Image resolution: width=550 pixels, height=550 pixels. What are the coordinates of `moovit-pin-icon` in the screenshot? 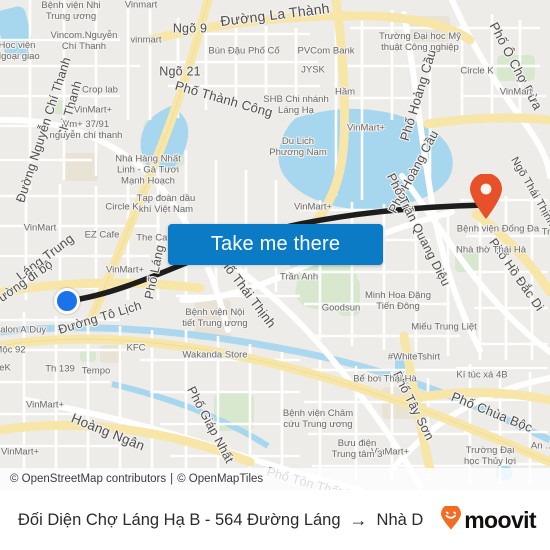 It's located at (451, 519).